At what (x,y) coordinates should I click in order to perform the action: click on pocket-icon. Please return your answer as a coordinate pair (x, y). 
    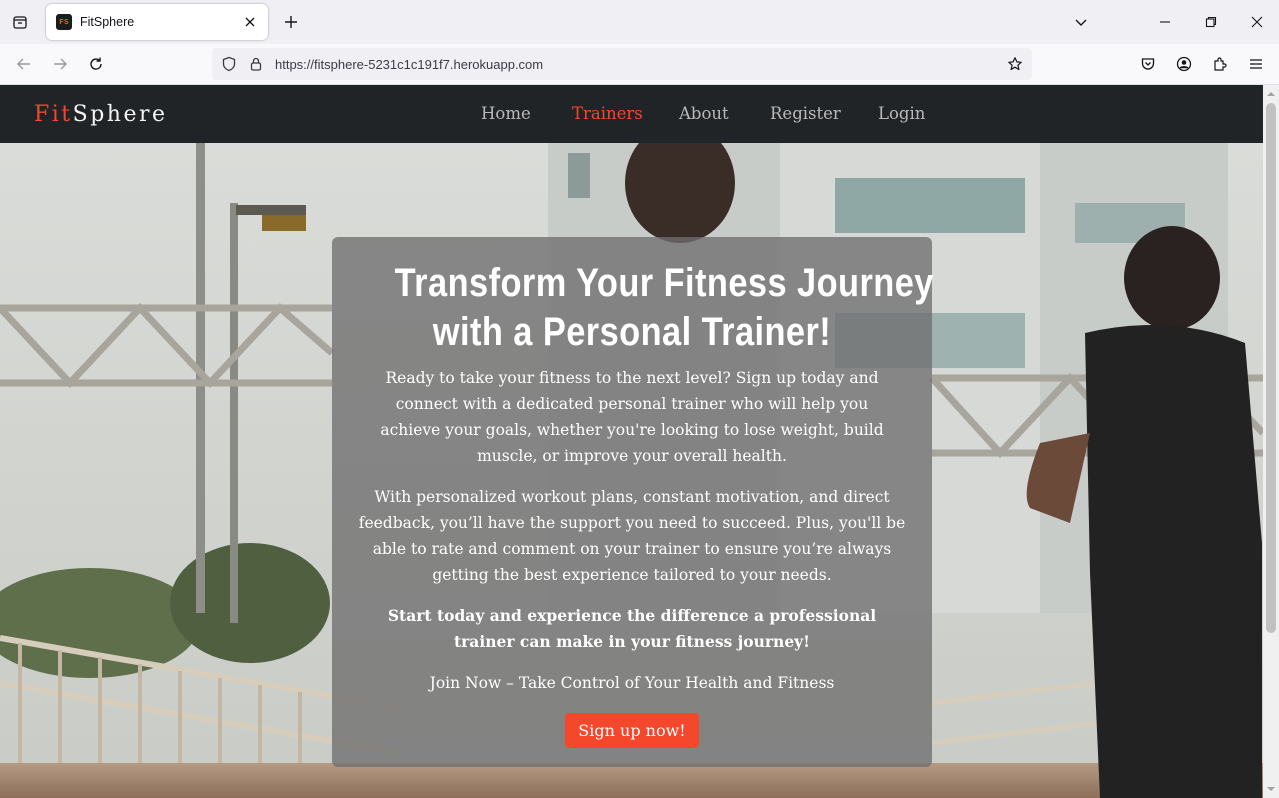
    Looking at the image, I should click on (1148, 64).